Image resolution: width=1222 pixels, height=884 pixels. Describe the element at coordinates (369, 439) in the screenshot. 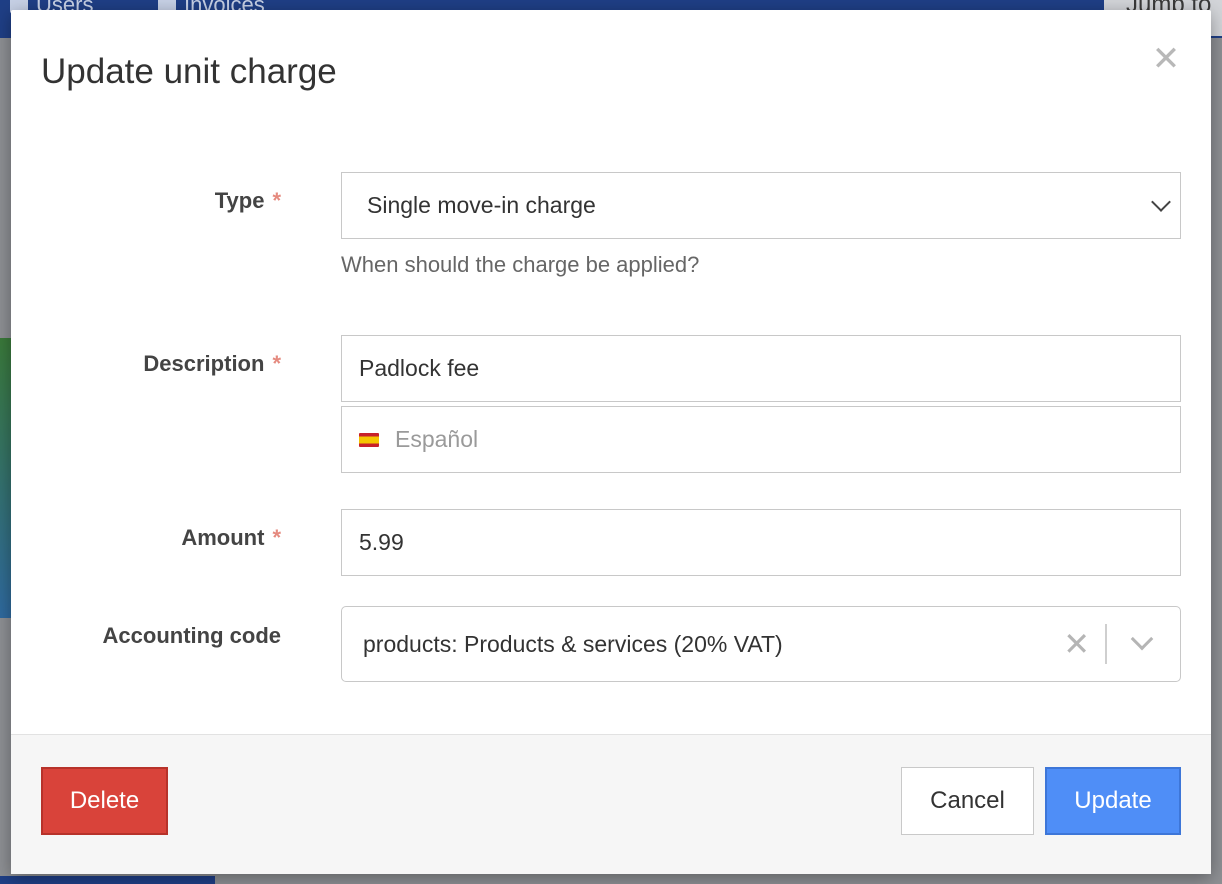

I see `spain-flag-icon` at that location.